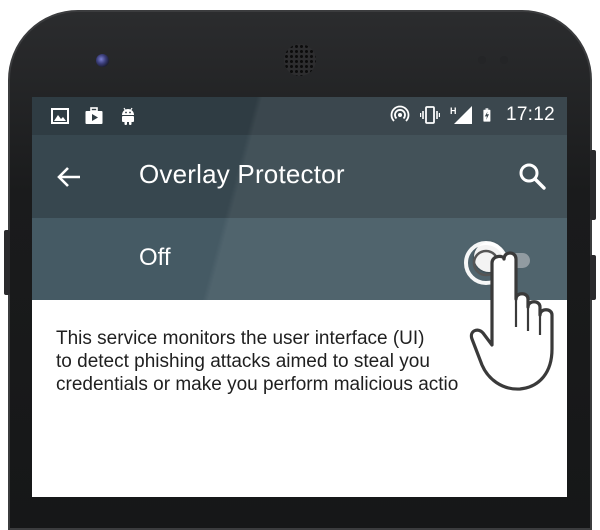 This screenshot has height=530, width=600. Describe the element at coordinates (532, 176) in the screenshot. I see `search-icon` at that location.